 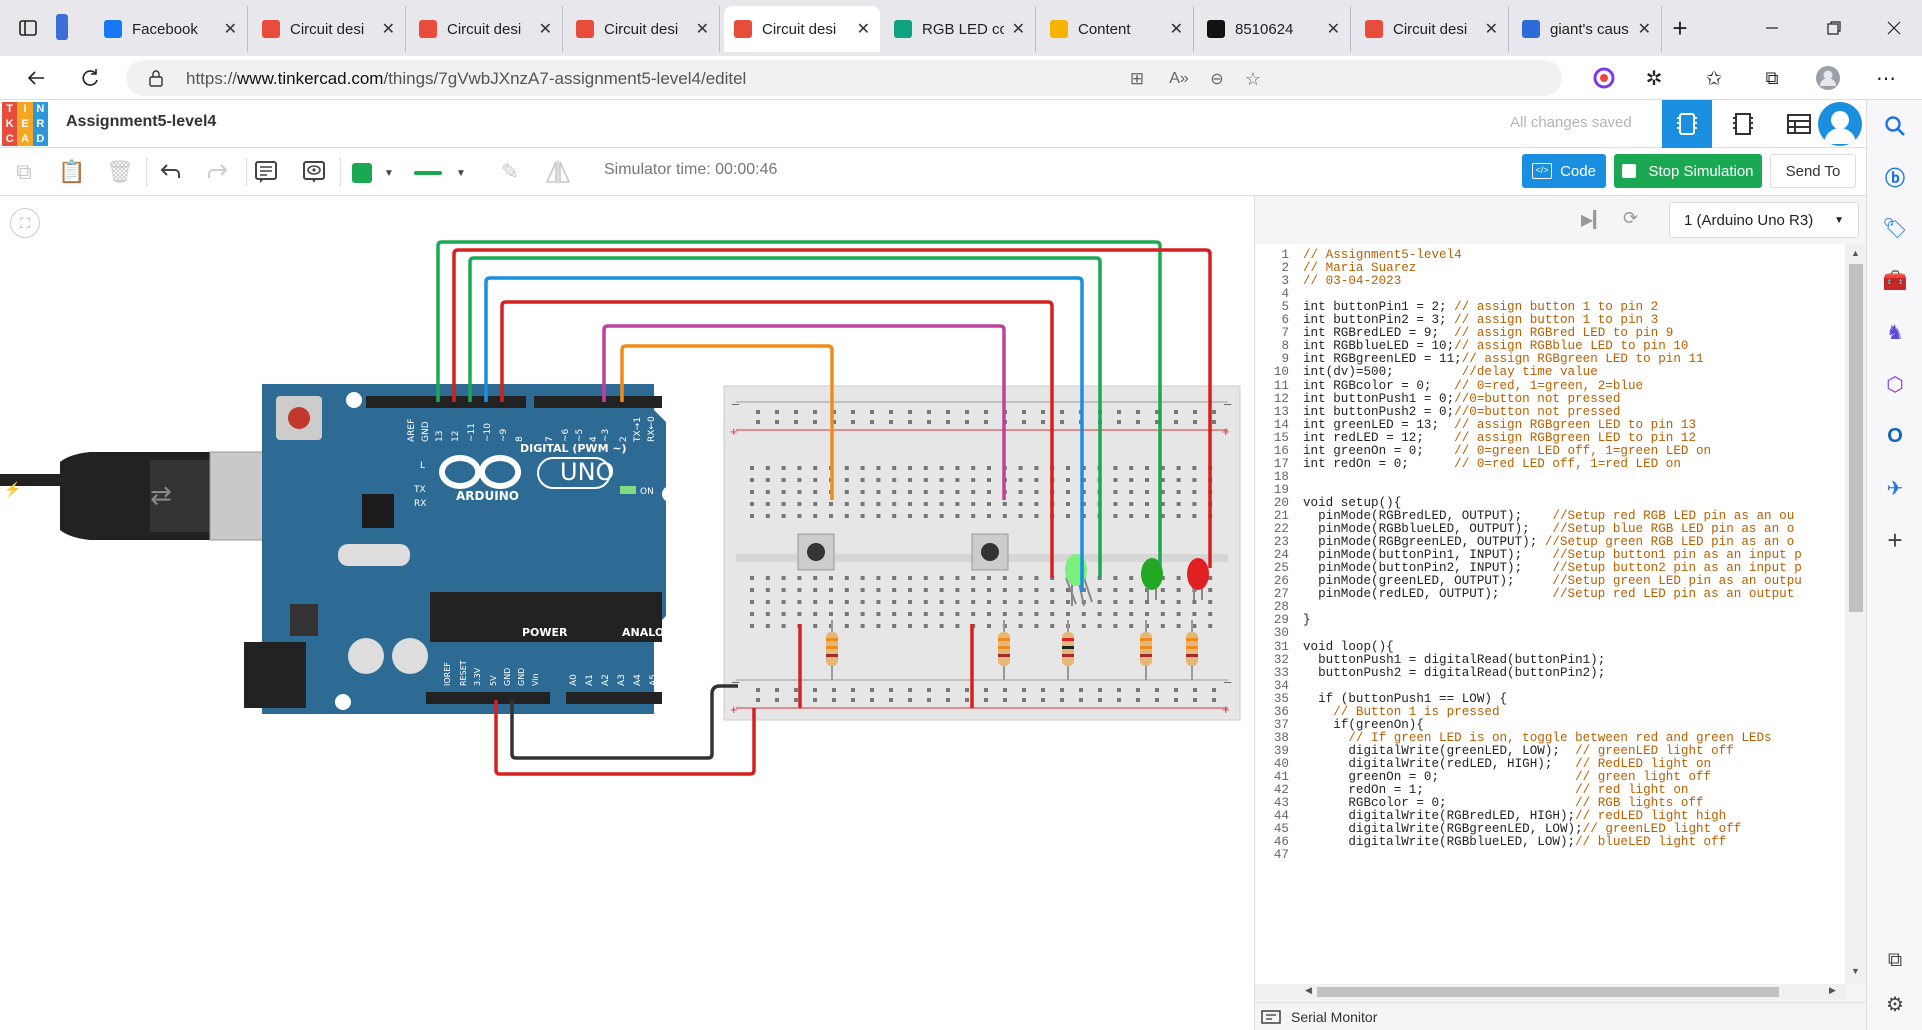 What do you see at coordinates (1179, 79) in the screenshot?
I see `read-aloud-icon: A»` at bounding box center [1179, 79].